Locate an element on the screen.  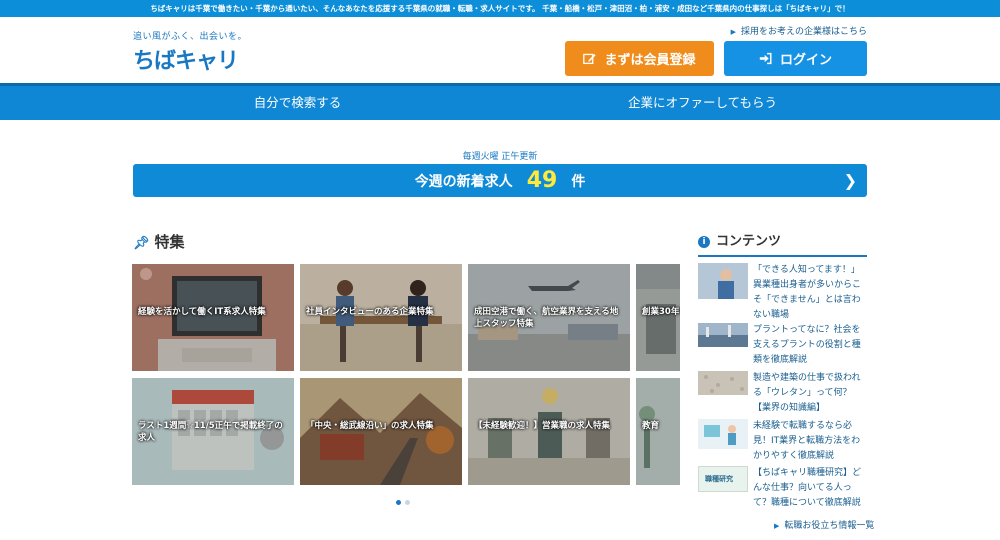
feature-card-airport: 成田空港で働く、航空業界を支える地上スタッフ特集 is located at coordinates (549, 317).